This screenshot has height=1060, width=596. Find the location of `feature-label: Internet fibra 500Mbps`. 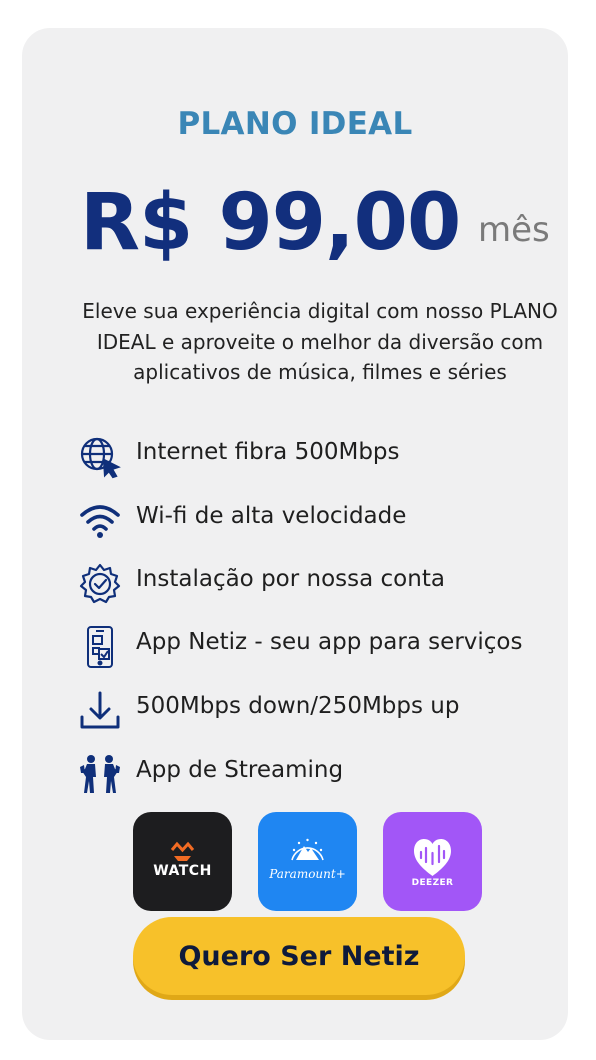

feature-label: Internet fibra 500Mbps is located at coordinates (268, 452).